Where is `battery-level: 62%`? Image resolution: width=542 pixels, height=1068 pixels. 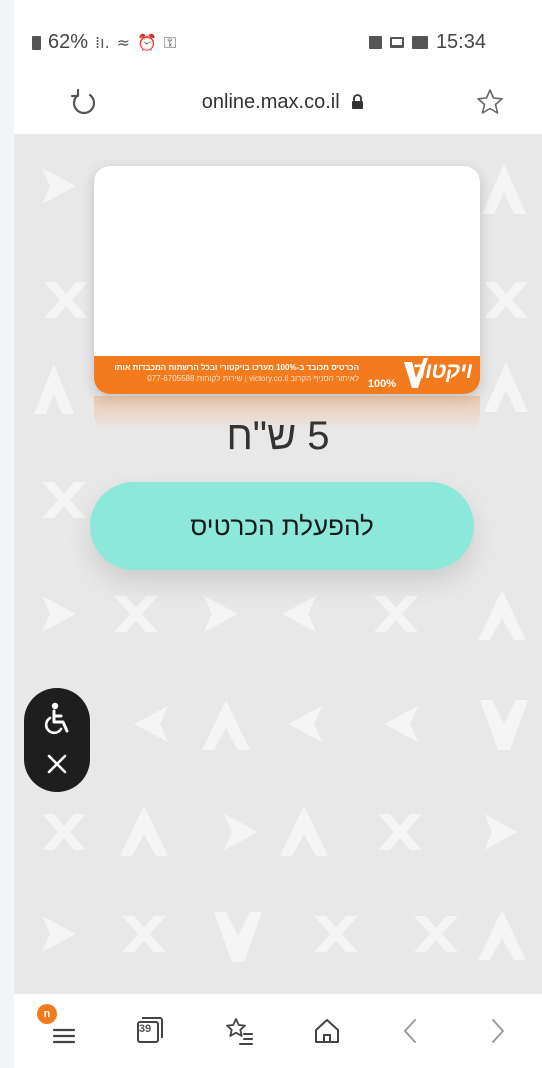
battery-level: 62% is located at coordinates (68, 42).